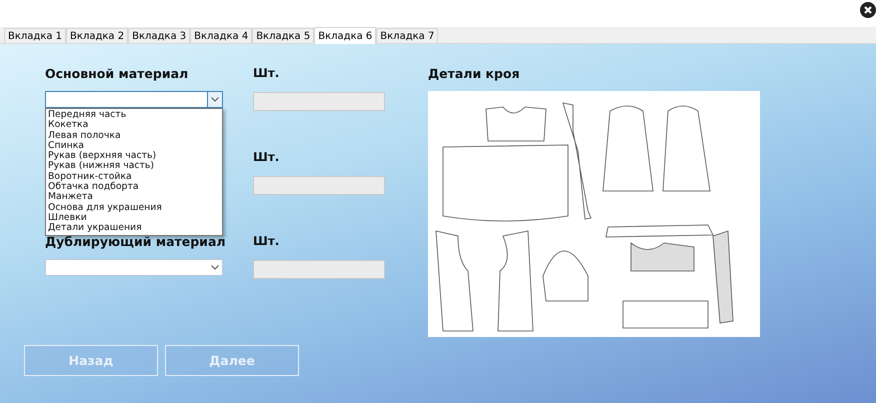  I want to click on combo-box, so click(134, 267).